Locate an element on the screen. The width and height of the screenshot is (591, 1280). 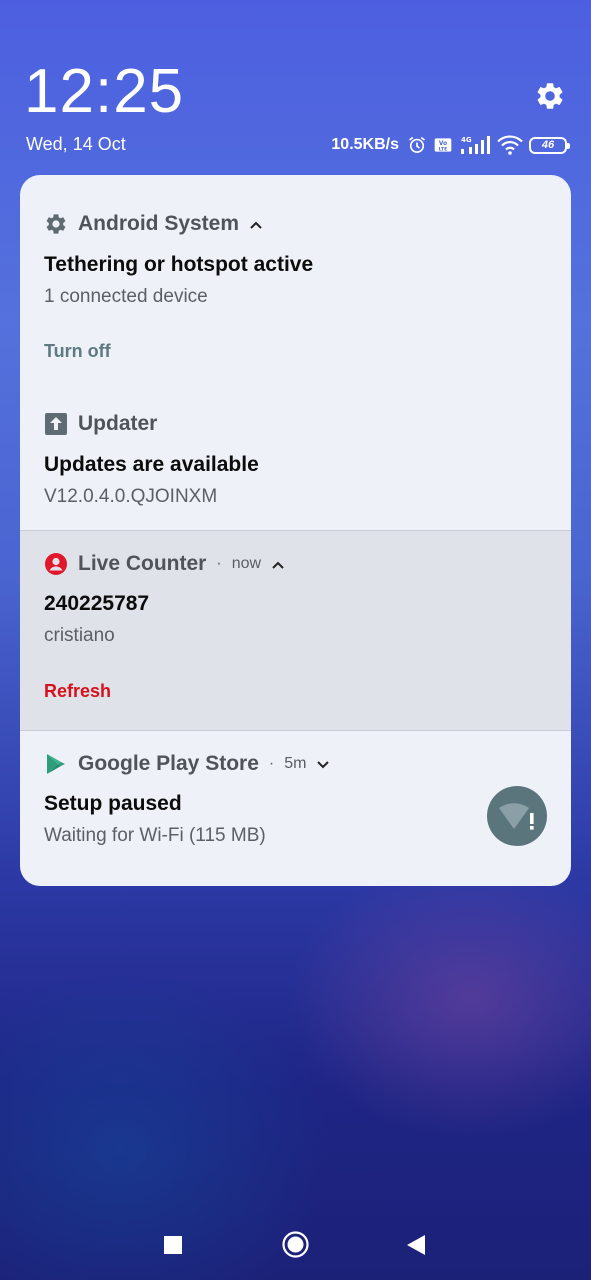
play-store-icon is located at coordinates (56, 764).